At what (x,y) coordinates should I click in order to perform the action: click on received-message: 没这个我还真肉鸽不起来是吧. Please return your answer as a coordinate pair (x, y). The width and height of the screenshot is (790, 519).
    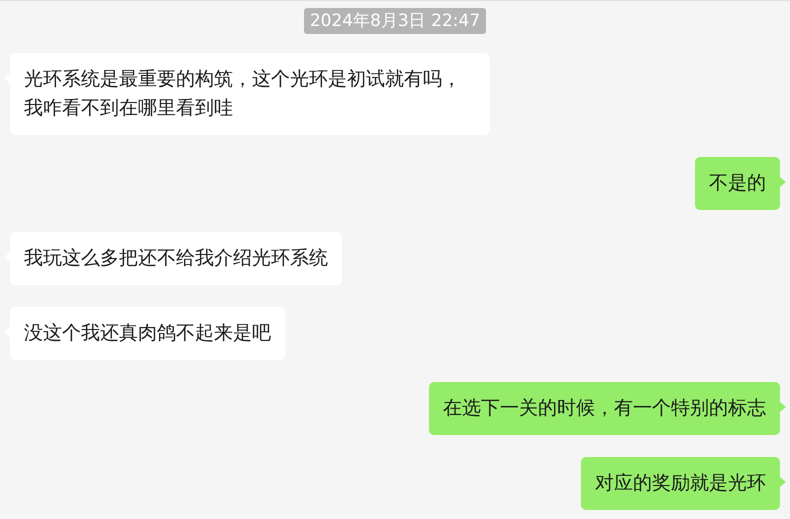
    Looking at the image, I should click on (147, 333).